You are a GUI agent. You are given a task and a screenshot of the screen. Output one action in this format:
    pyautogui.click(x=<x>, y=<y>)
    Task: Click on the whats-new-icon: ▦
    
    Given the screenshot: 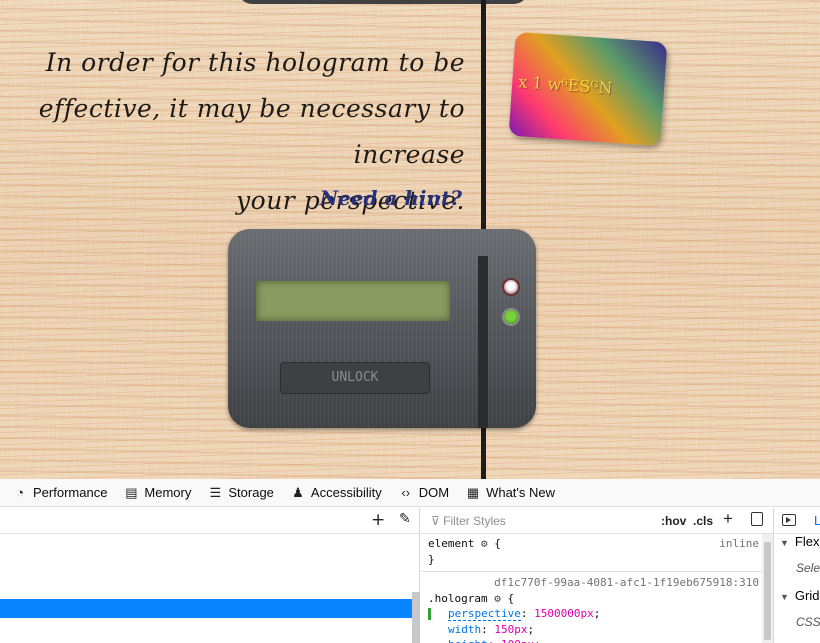 What is the action you would take?
    pyautogui.click(x=473, y=492)
    